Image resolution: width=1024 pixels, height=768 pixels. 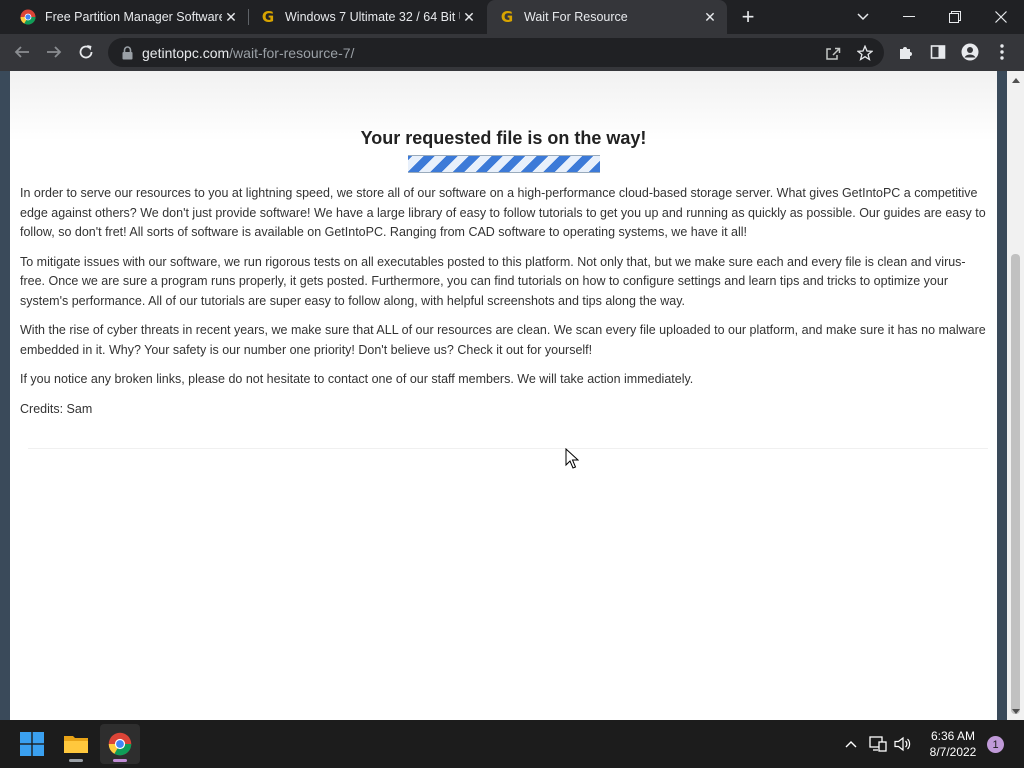 What do you see at coordinates (133, 17) in the screenshot?
I see `tab-title: Free Partition Manager Software` at bounding box center [133, 17].